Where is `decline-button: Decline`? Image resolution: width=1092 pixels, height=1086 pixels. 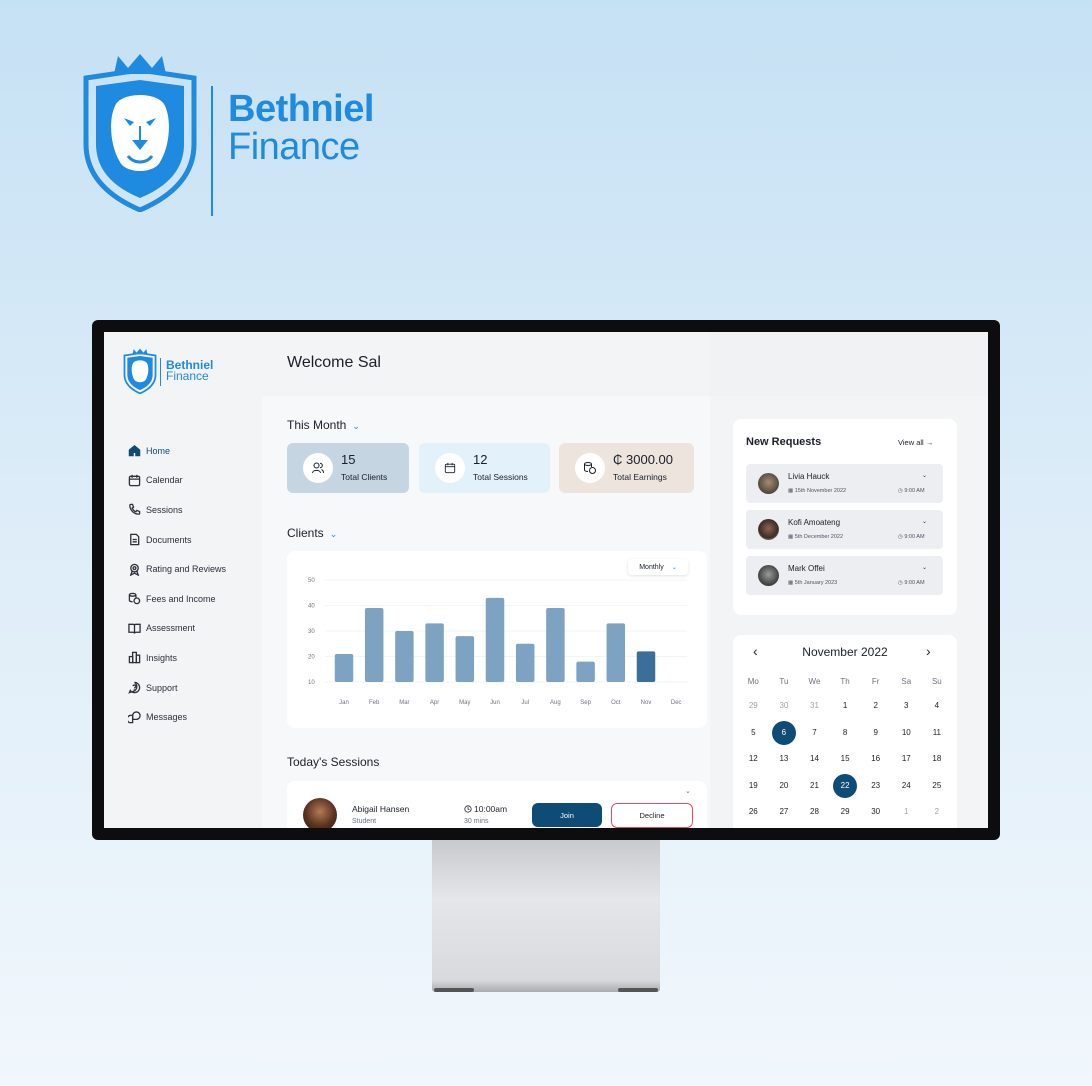 decline-button: Decline is located at coordinates (652, 815).